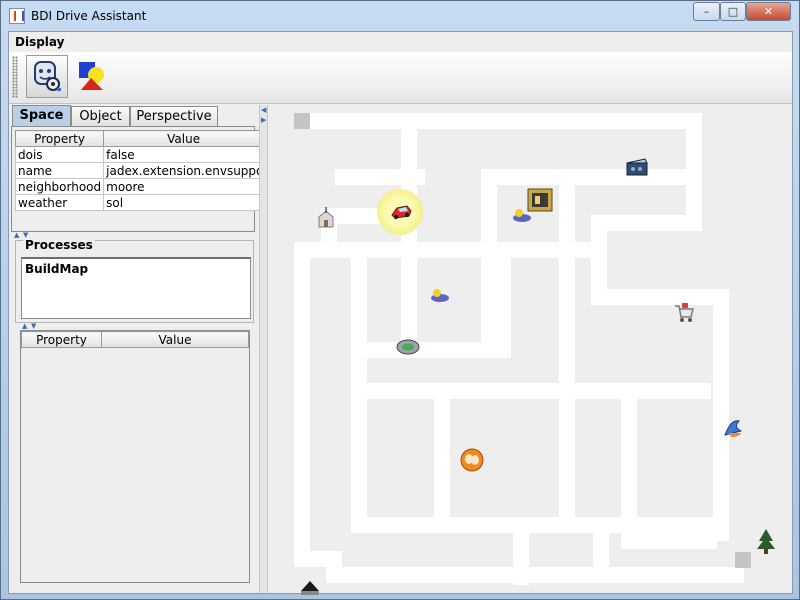 The width and height of the screenshot is (800, 600). Describe the element at coordinates (400, 16) in the screenshot. I see `title-bar: BDI Drive Assistant – □ ✕` at that location.